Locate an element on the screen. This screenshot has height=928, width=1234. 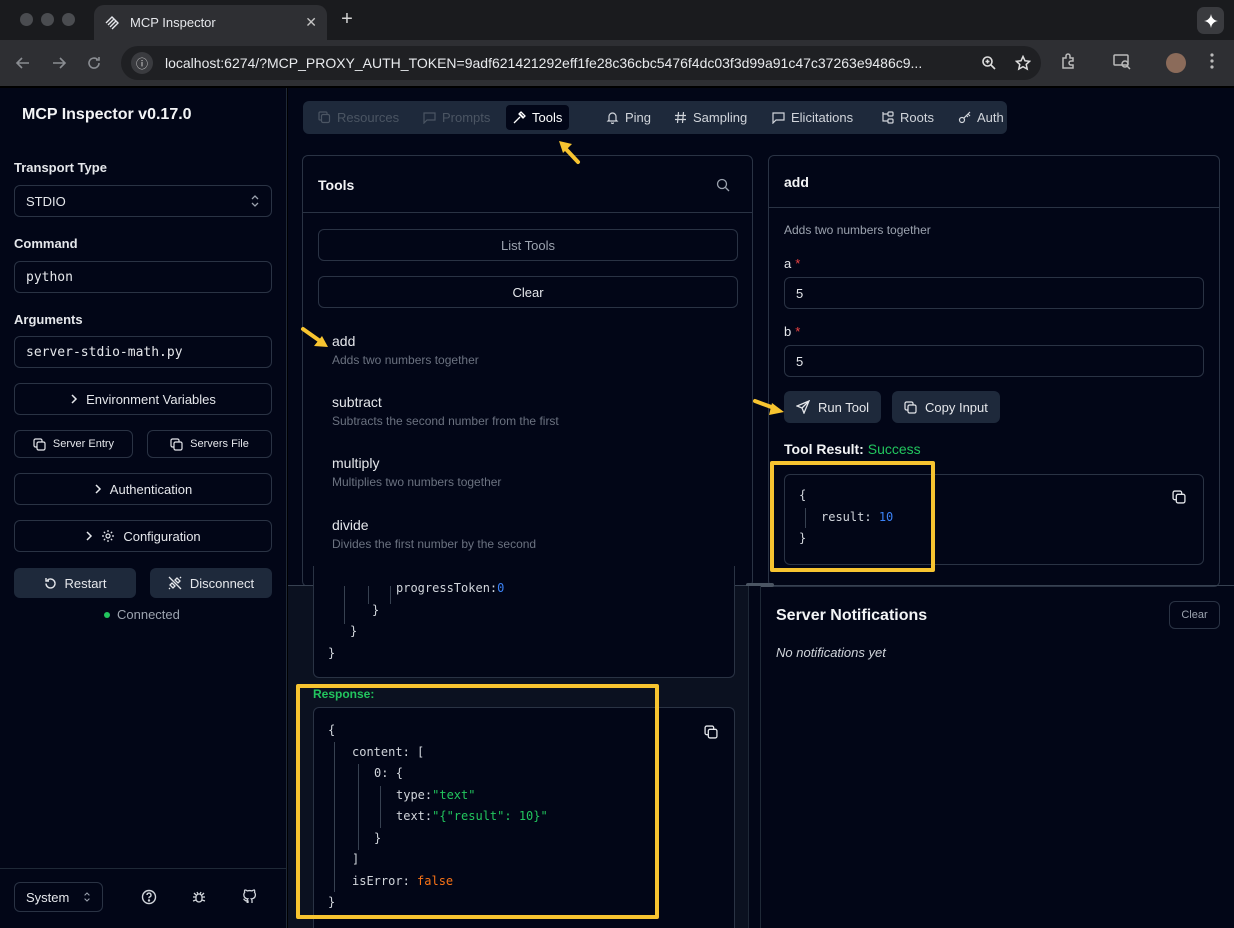
back-arrow-icon is located at coordinates (23, 63).